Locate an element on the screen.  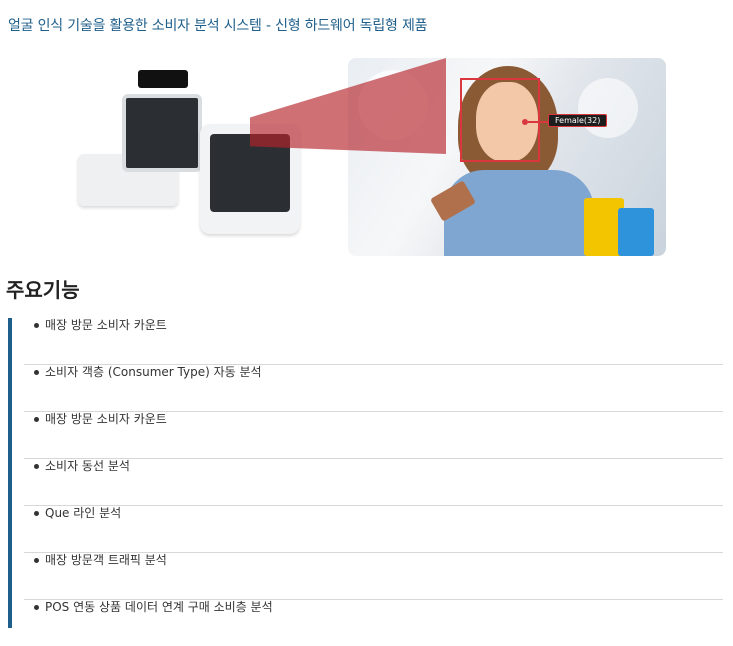
feature-label: POS 연동 상품 데이터 연계 구매 소비층 분석 is located at coordinates (159, 607).